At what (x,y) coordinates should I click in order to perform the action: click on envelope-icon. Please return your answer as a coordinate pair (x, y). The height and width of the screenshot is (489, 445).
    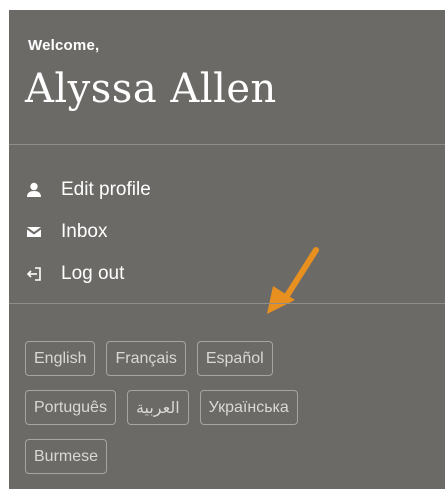
    Looking at the image, I should click on (34, 232).